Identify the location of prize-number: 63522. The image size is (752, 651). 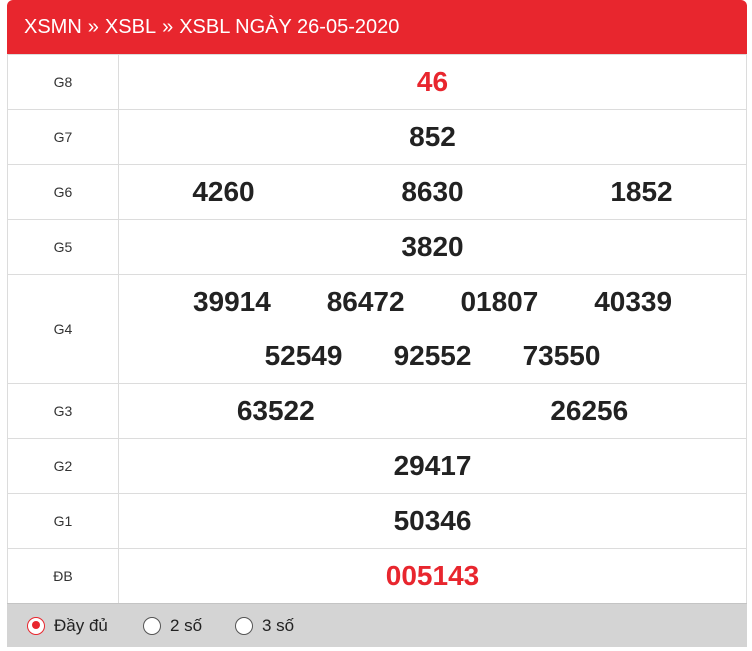
(275, 410).